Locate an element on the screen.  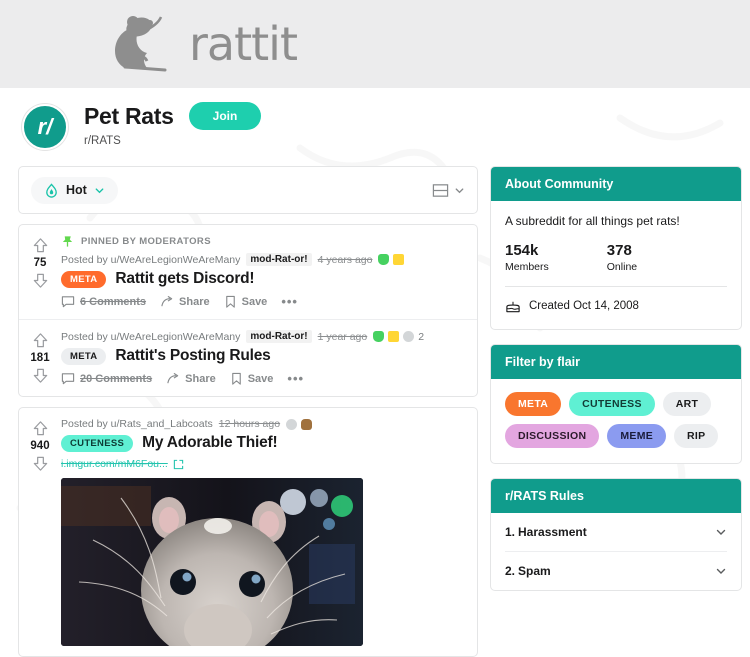
post-score: 75 is located at coordinates (40, 263).